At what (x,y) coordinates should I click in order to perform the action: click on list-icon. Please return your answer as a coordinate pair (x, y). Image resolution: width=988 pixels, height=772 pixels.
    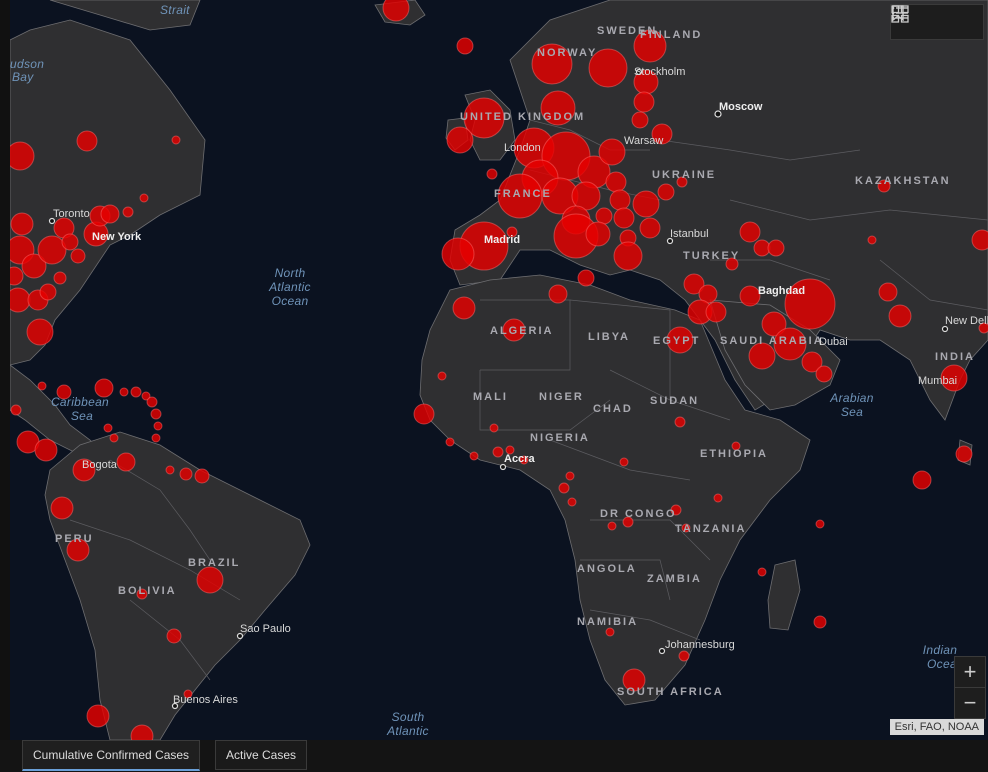
    Looking at the image, I should click on (920, 20).